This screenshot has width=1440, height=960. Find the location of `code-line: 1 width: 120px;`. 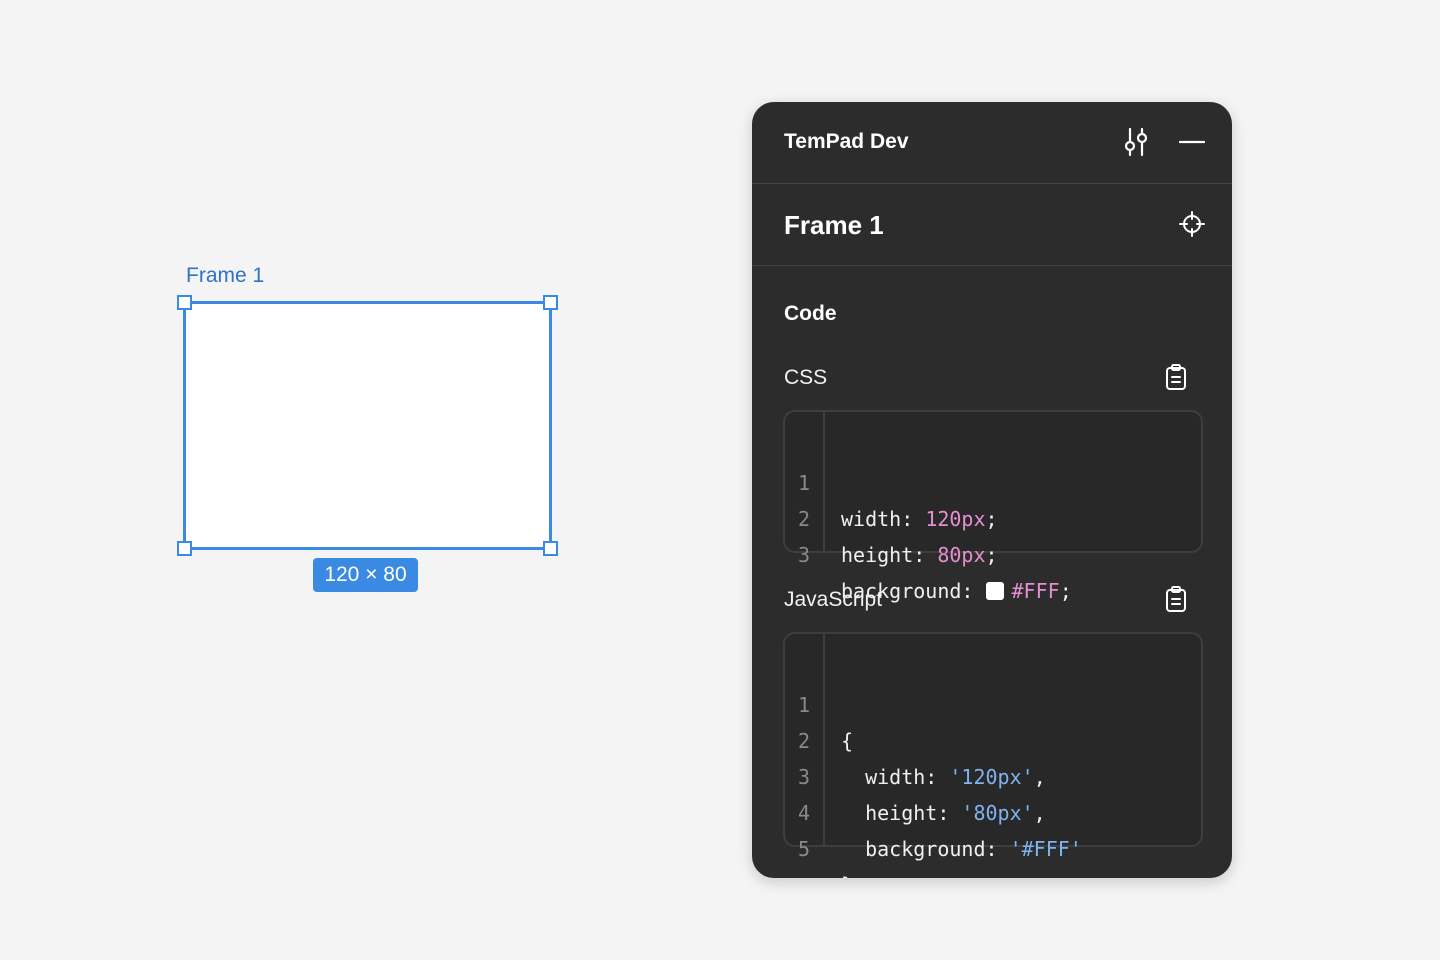

code-line: 1 width: 120px; is located at coordinates (891, 480).